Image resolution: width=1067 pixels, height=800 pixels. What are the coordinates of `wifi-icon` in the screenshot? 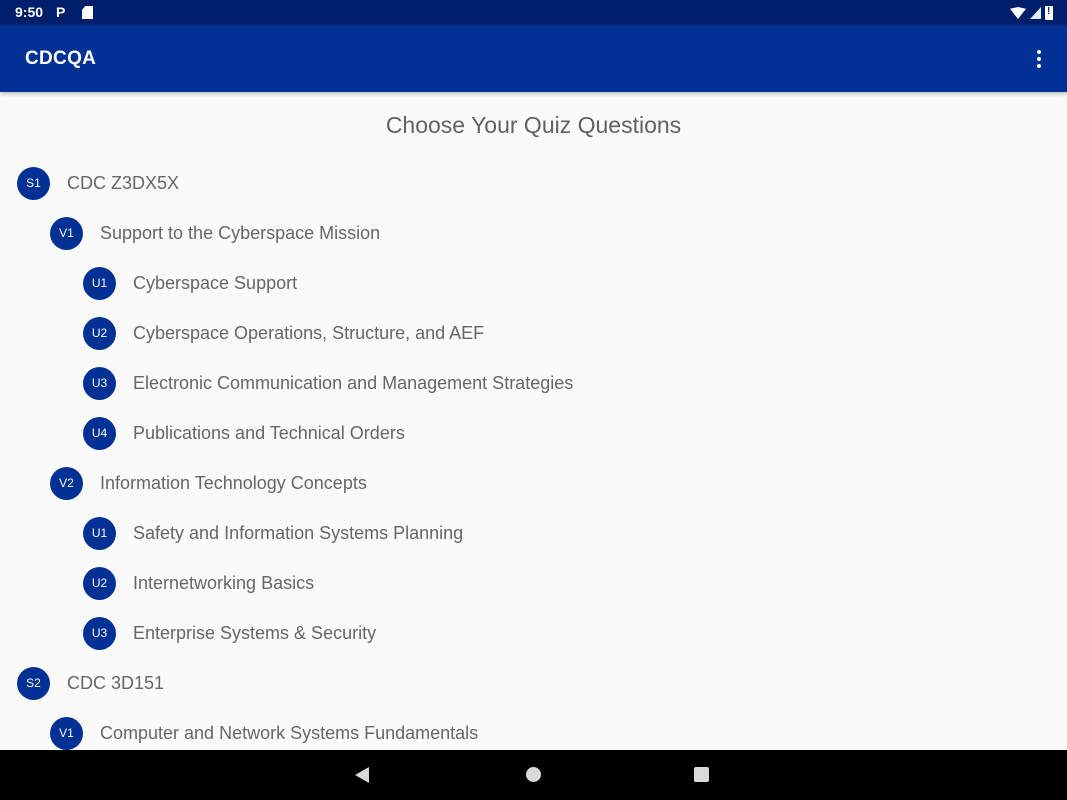 It's located at (1018, 13).